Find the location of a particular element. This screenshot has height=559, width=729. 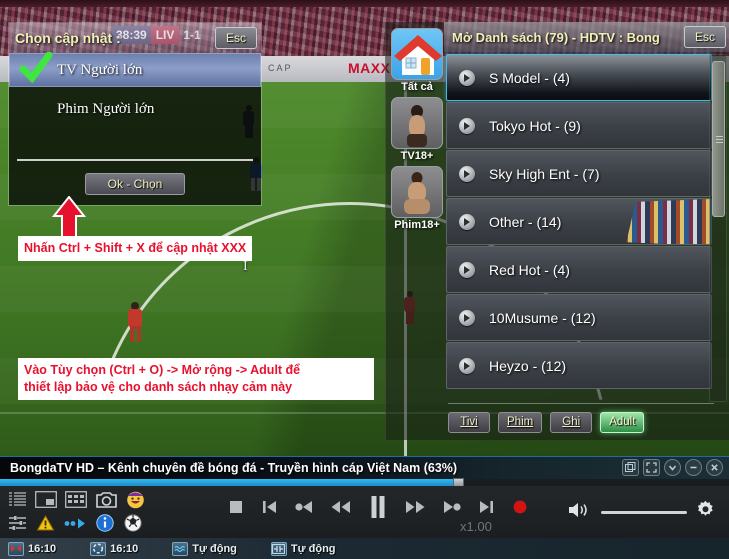

minimize-to-tray-icon is located at coordinates (672, 467).